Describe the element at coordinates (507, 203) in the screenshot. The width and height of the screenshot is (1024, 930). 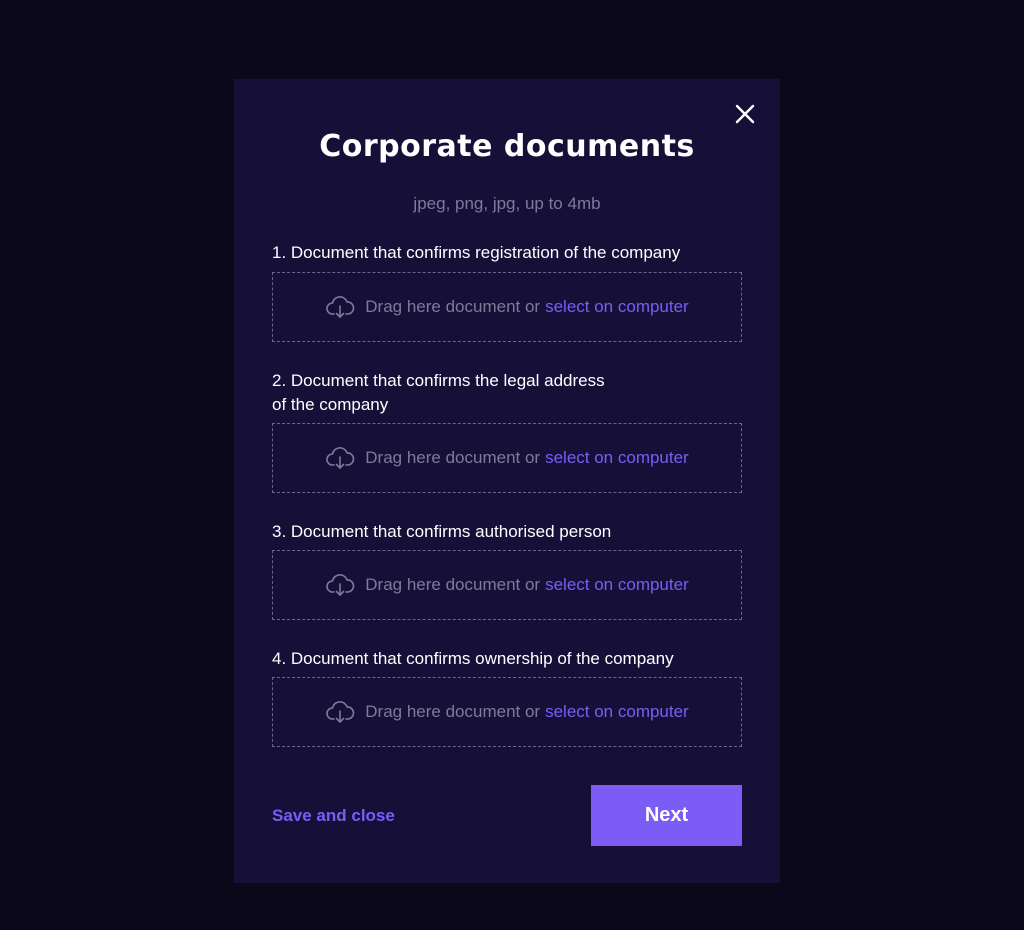
I see `file-format-hint: jpeg, png, jpg, up to 4mb` at that location.